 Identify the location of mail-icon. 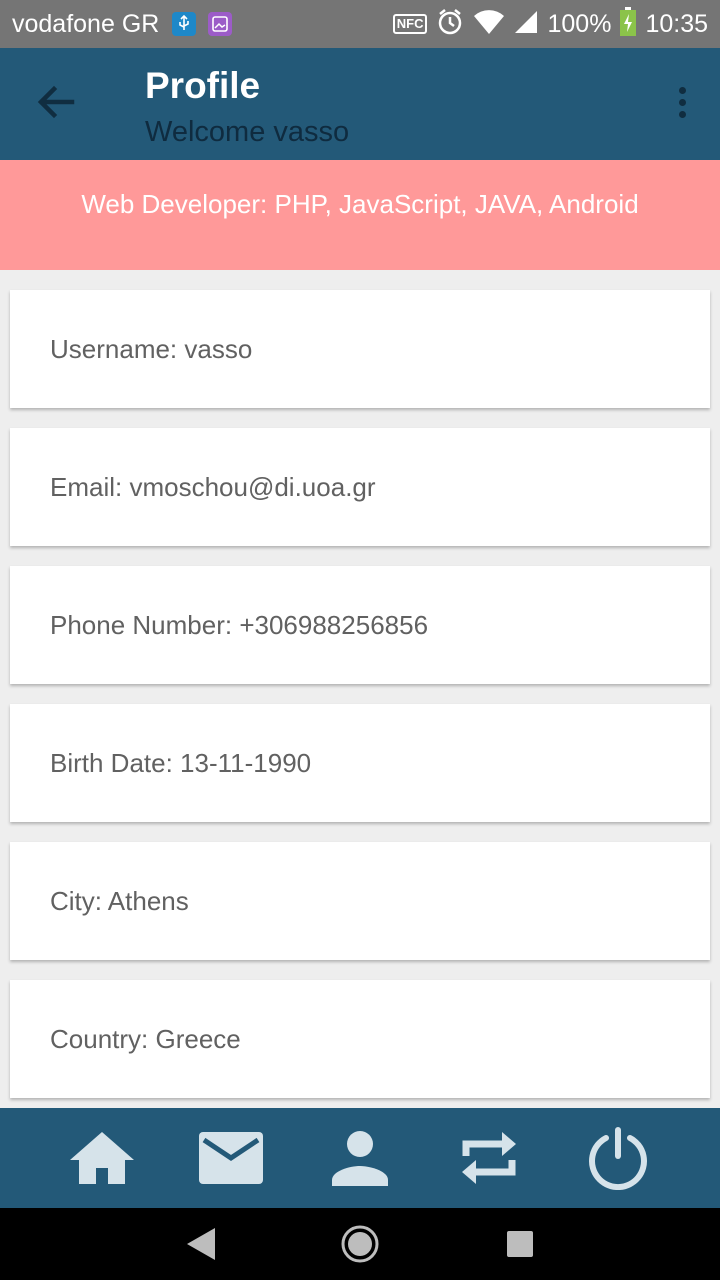
(231, 1158).